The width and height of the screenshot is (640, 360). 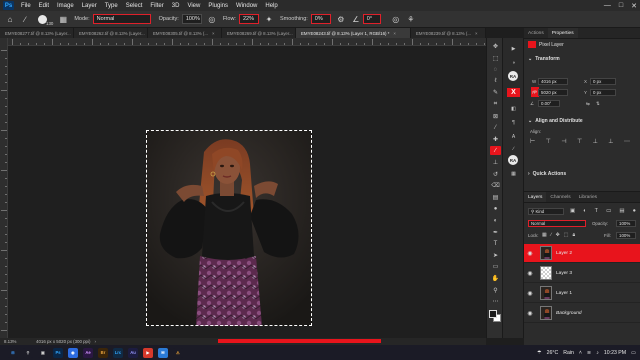 I want to click on type-tool-icon: T, so click(x=495, y=243).